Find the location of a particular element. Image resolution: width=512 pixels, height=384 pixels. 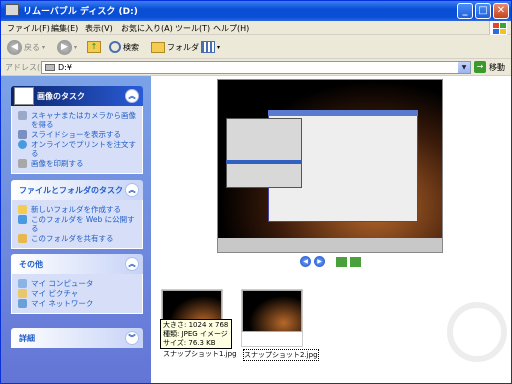

address-bar: アドレス(D) D:¥ ▼ → 移動 is located at coordinates (256, 67).